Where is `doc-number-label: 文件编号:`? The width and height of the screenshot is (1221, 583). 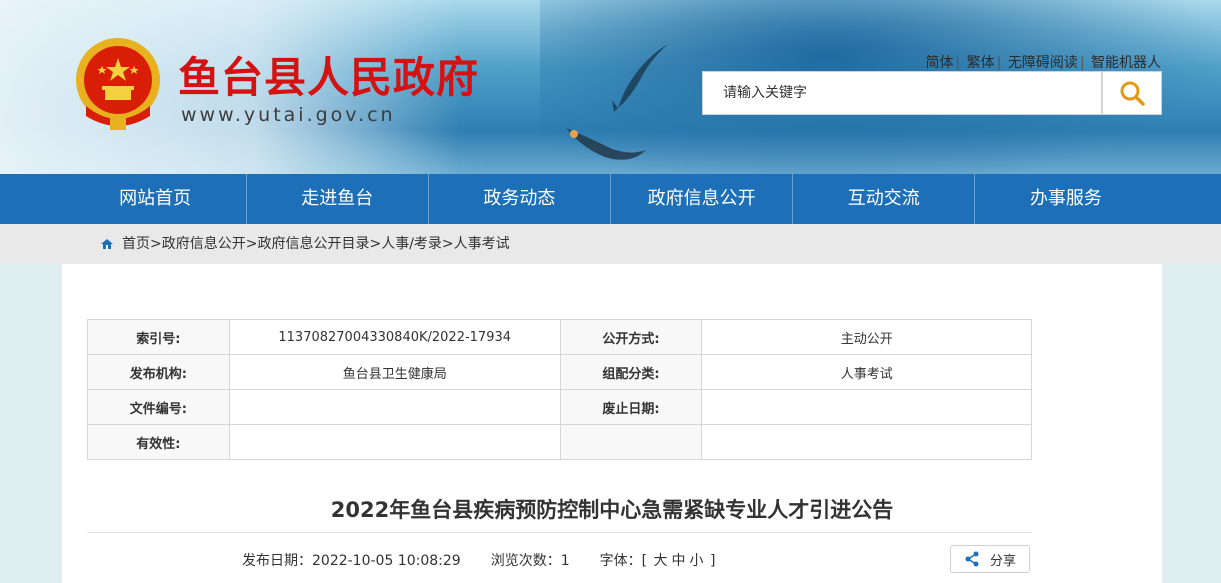 doc-number-label: 文件编号: is located at coordinates (158, 407).